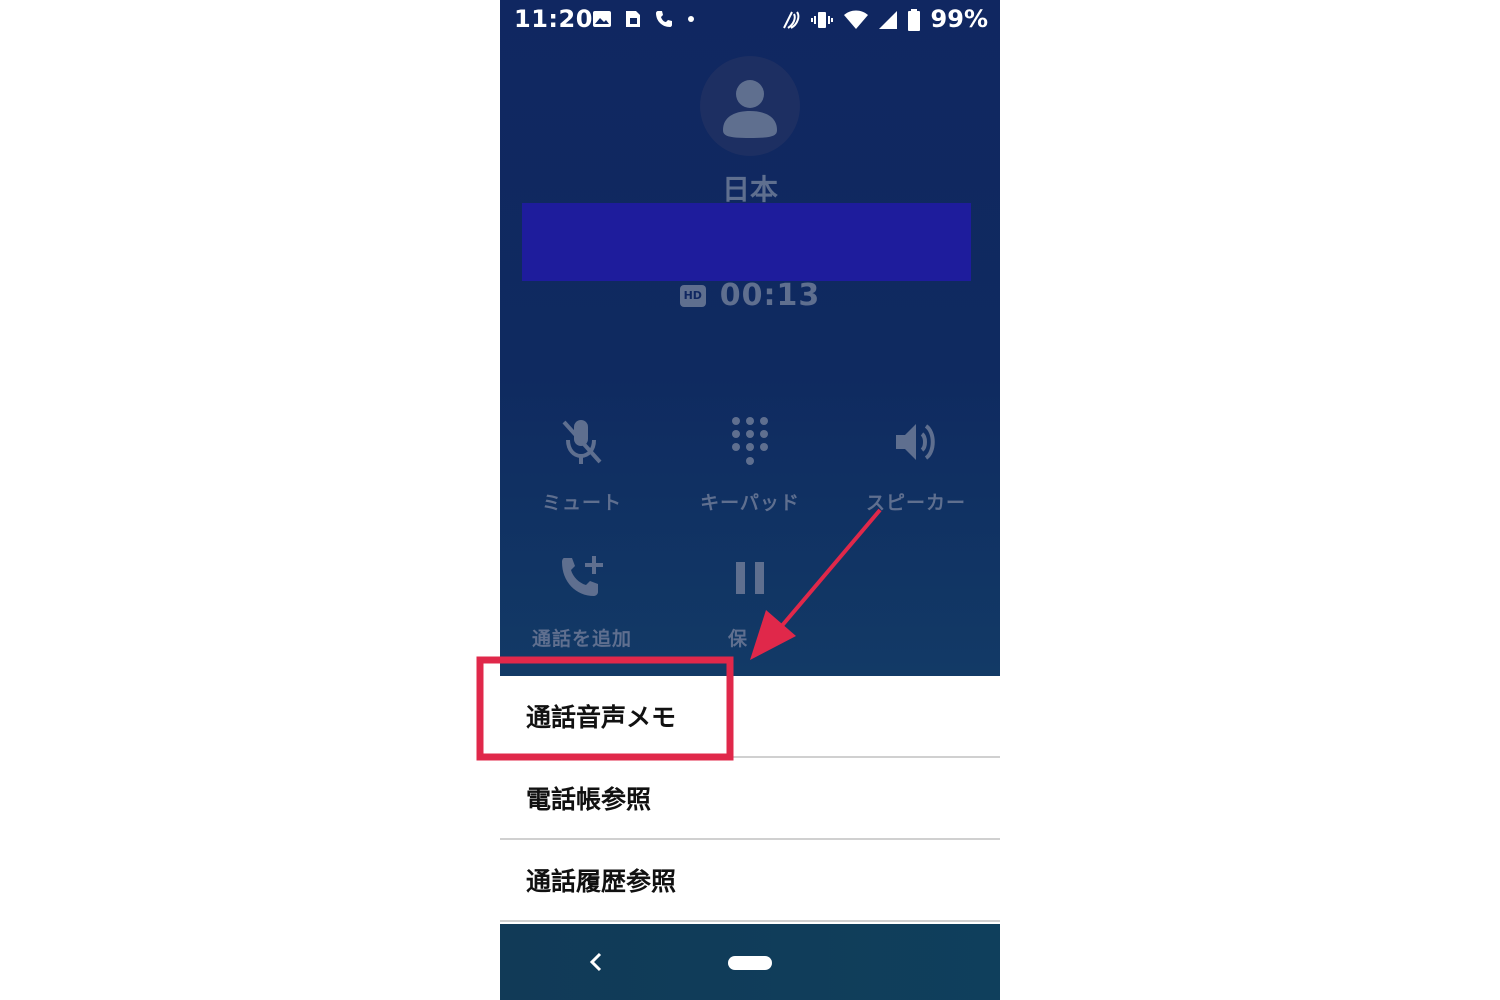 Image resolution: width=1500 pixels, height=1000 pixels. Describe the element at coordinates (644, 19) in the screenshot. I see `status-notification-icons` at that location.